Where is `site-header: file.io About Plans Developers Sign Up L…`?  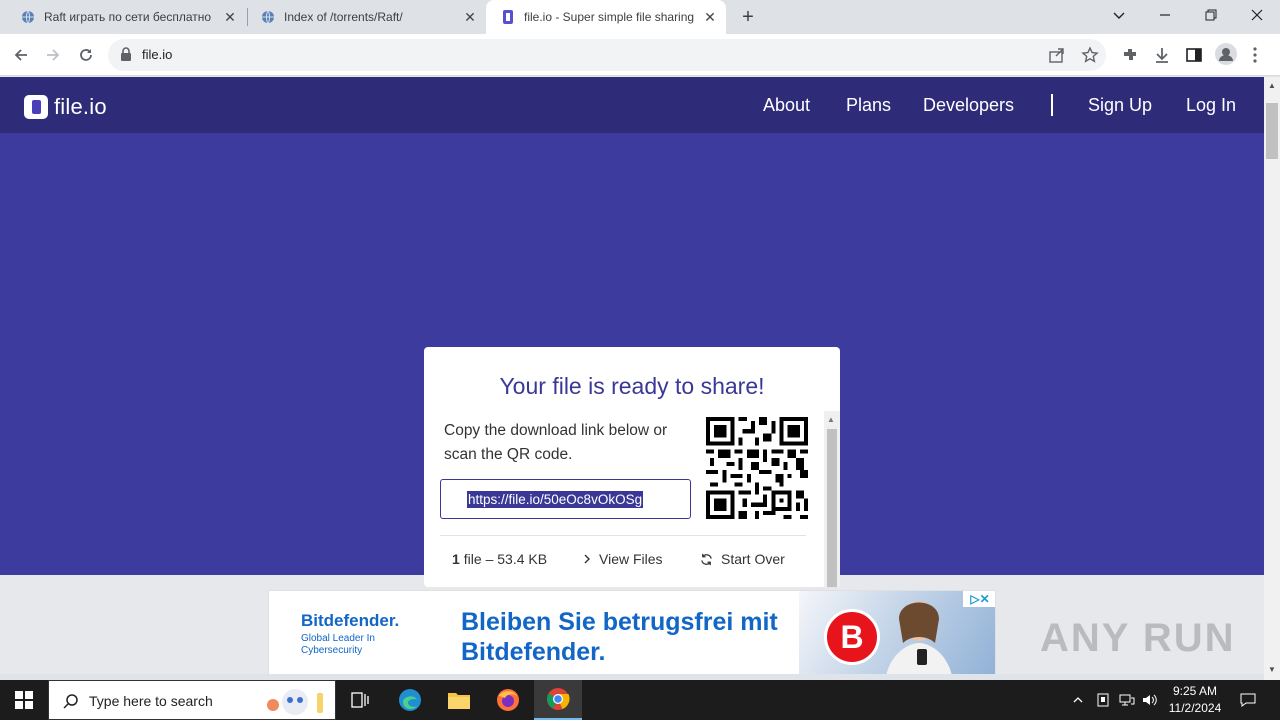
site-header: file.io About Plans Developers Sign Up L… is located at coordinates (632, 105).